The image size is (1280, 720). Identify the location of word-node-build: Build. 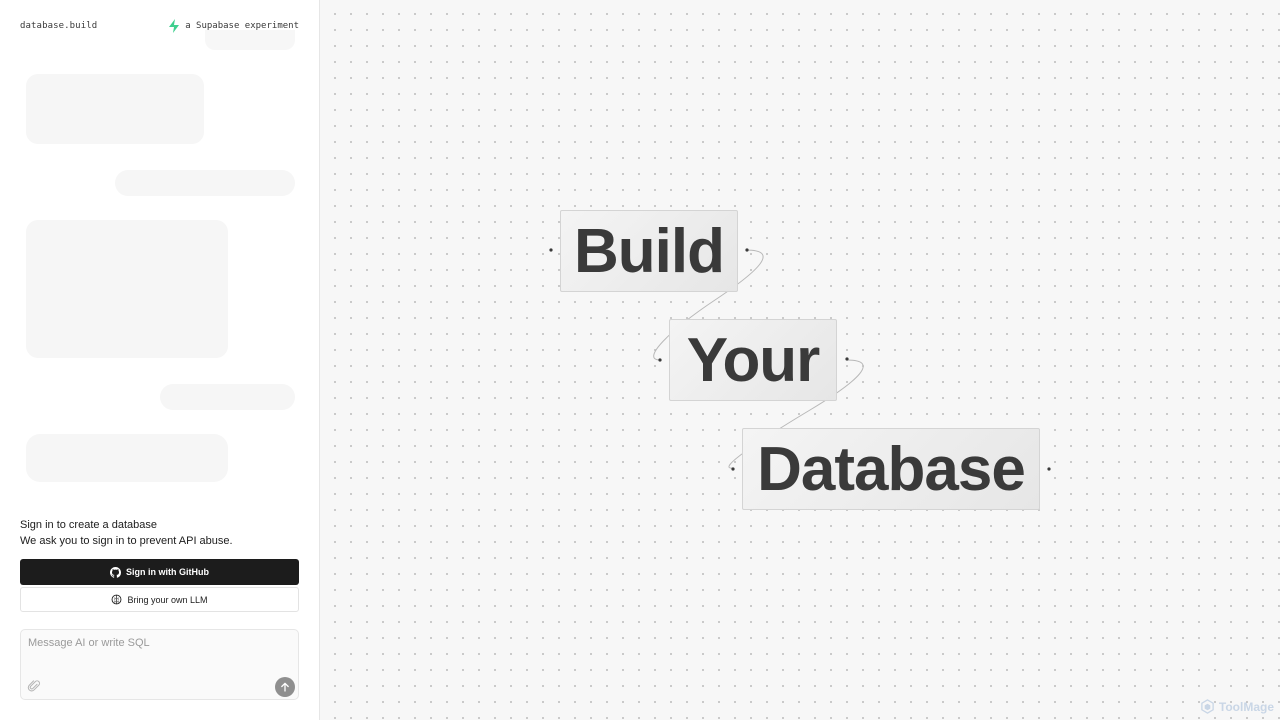
(649, 251).